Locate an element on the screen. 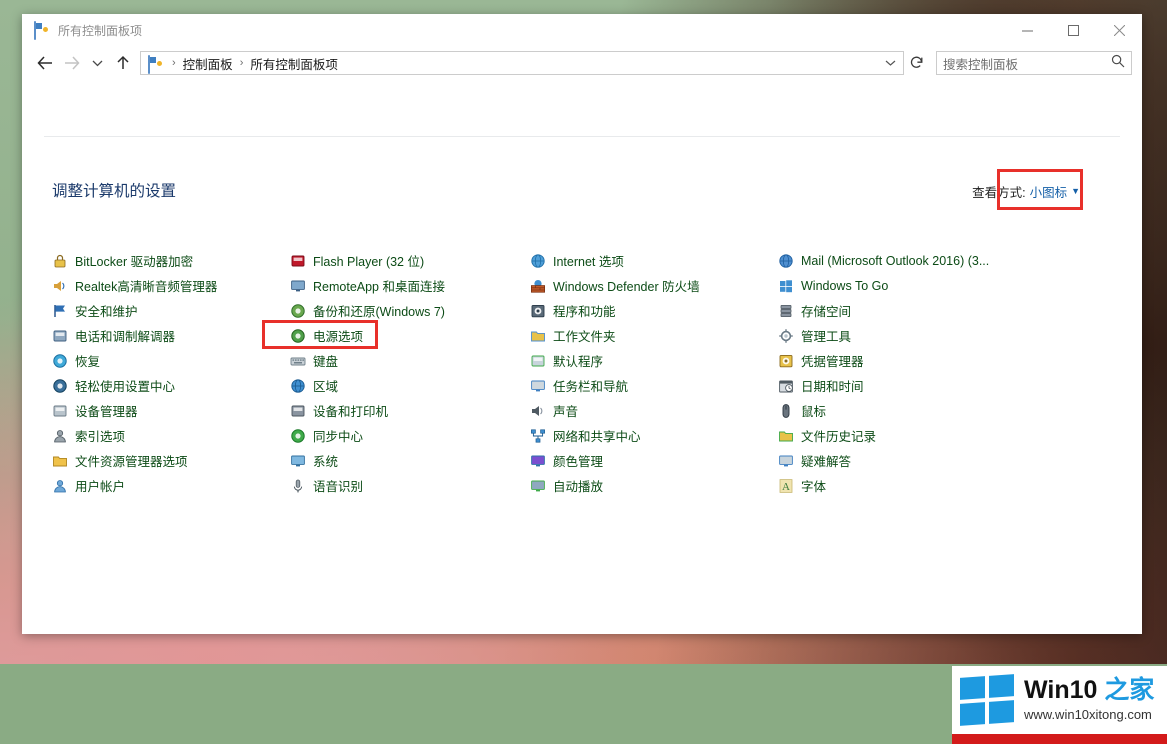  control-panel-item: 键盘 is located at coordinates (410, 360).